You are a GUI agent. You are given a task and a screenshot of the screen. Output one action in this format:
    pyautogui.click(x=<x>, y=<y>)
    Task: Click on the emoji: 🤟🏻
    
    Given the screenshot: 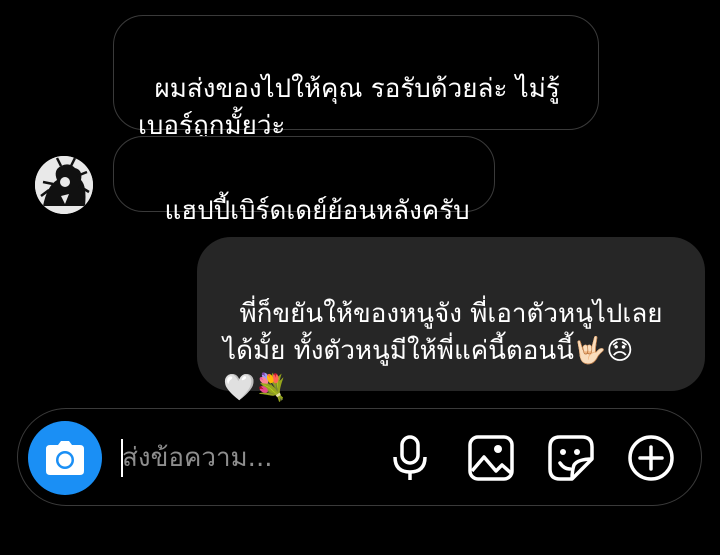 What is the action you would take?
    pyautogui.click(x=590, y=351)
    